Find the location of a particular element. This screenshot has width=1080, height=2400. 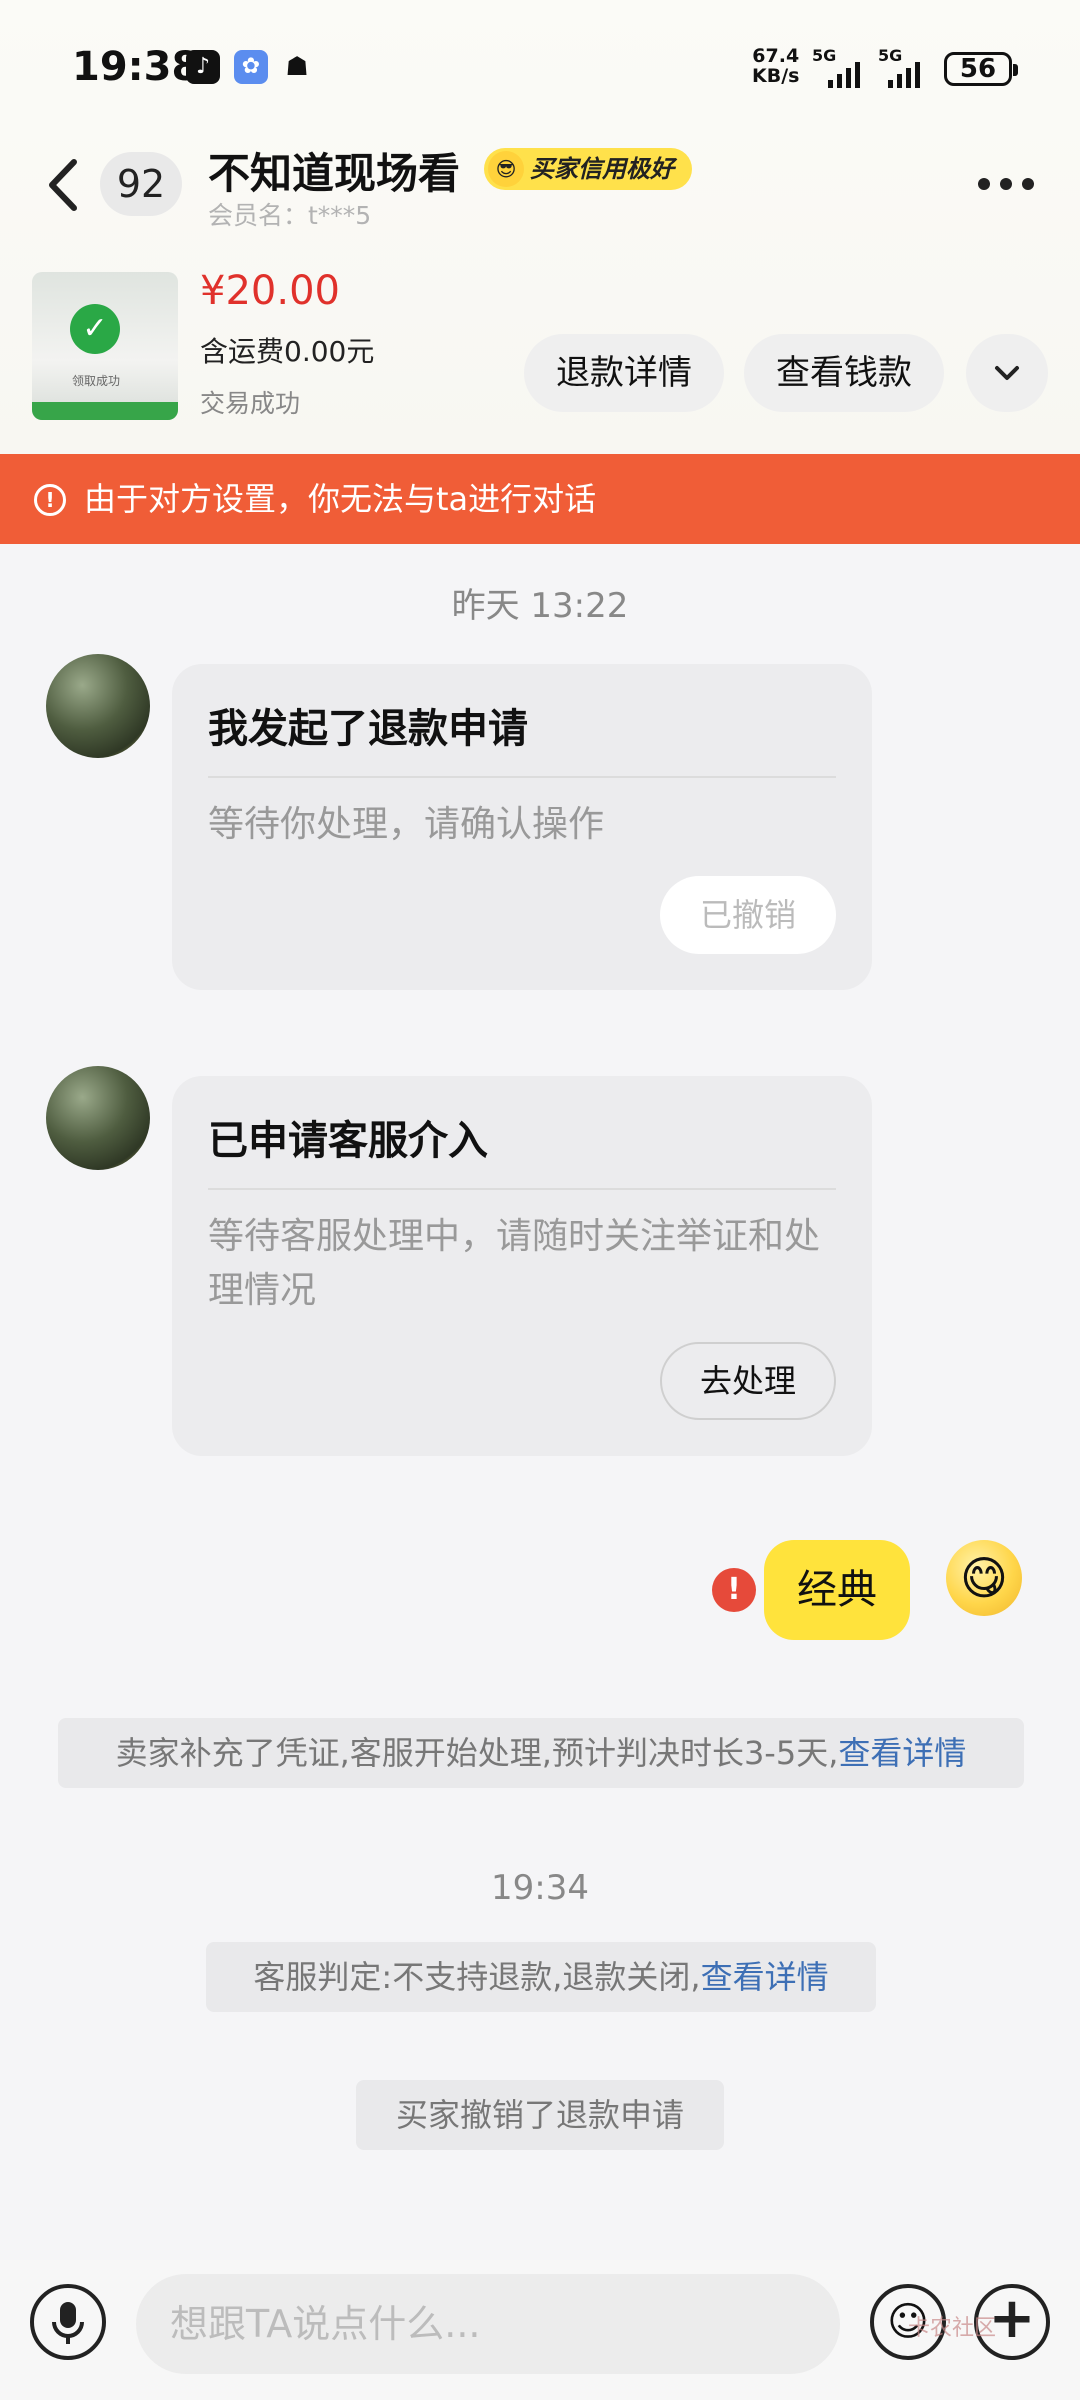

microphone-icon is located at coordinates (68, 2323).